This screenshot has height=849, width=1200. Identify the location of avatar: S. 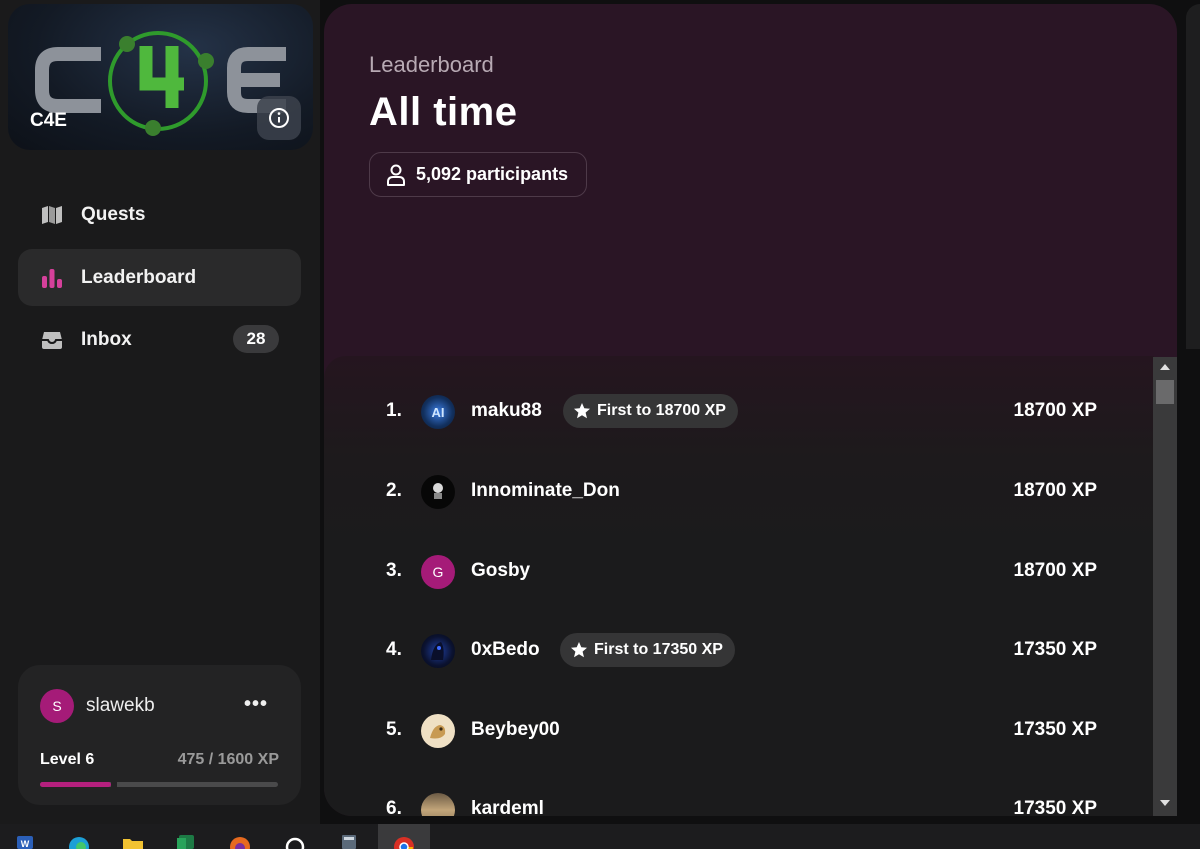
(57, 706).